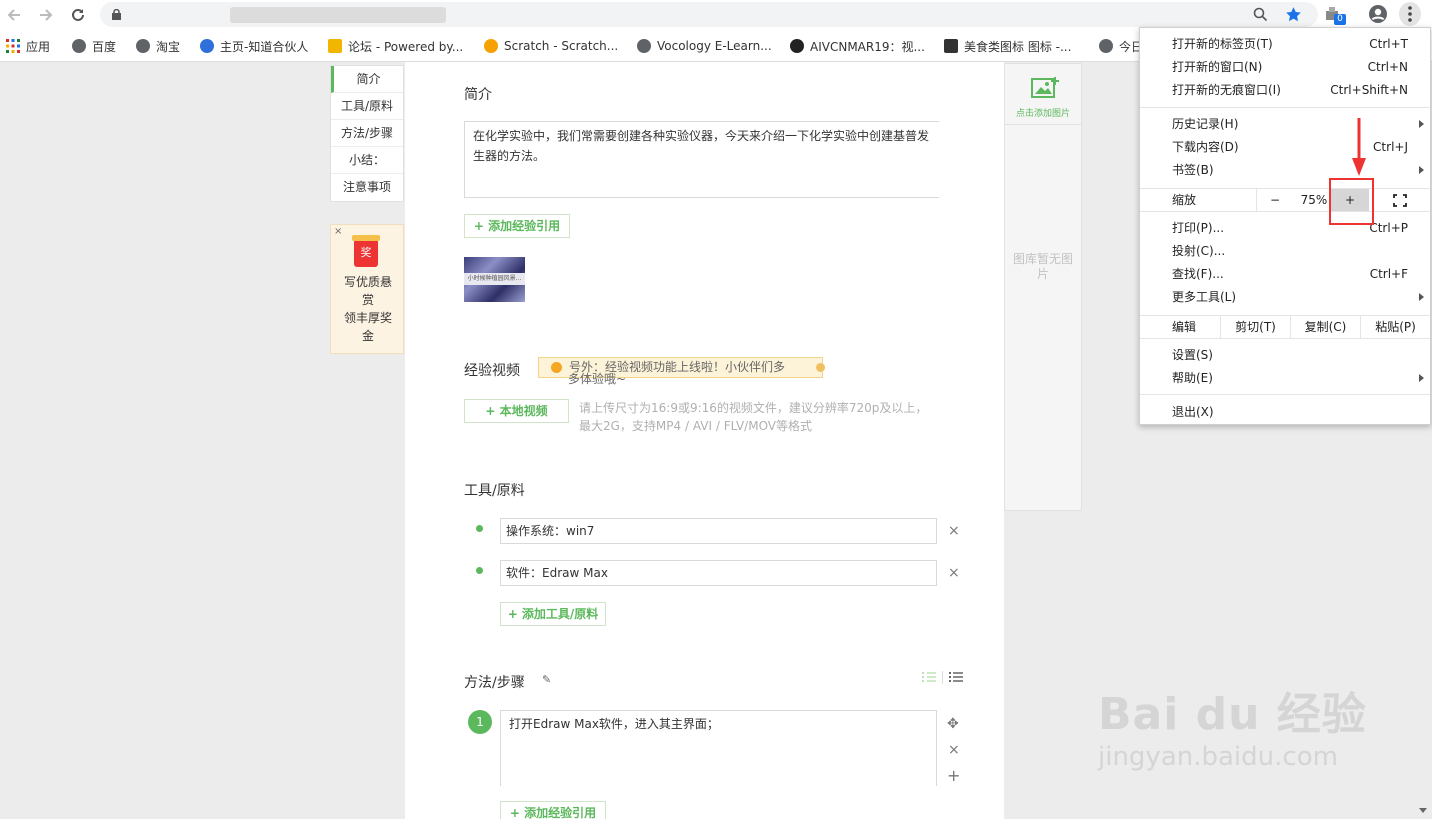 This screenshot has height=819, width=1432. I want to click on steps-heading: 方法/步骤, so click(494, 683).